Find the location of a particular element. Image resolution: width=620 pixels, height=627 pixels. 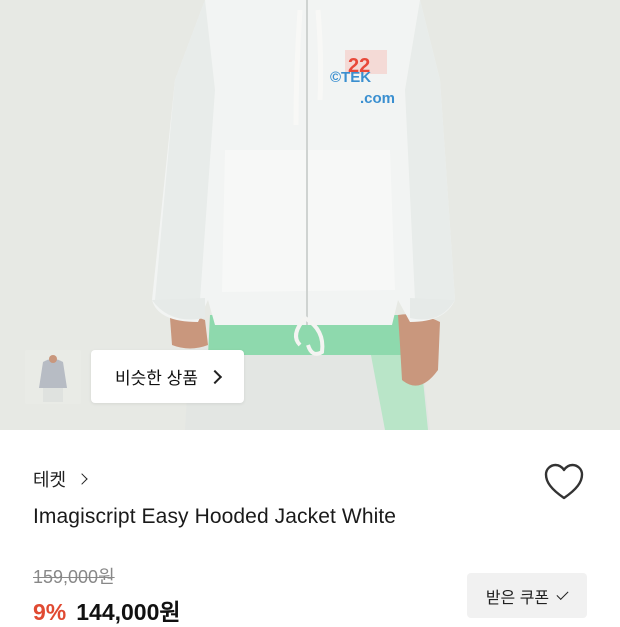

similar-products-label: 비슷한 상품 is located at coordinates (156, 378).